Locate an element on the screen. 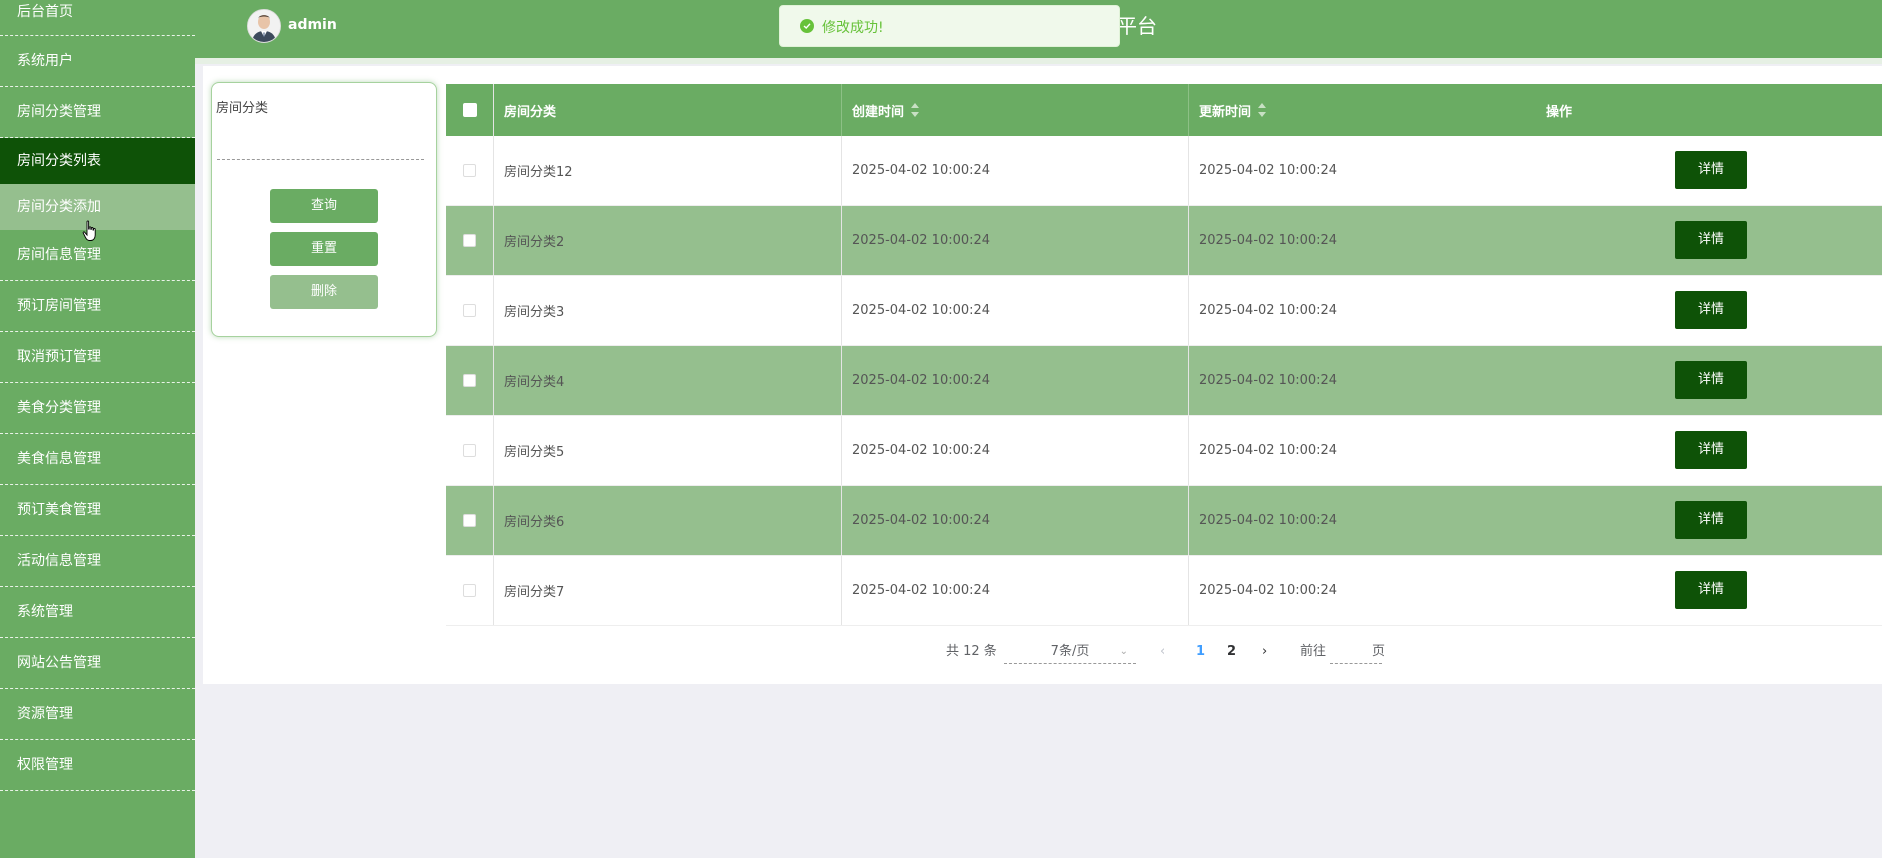  header-divider is located at coordinates (1038, 61).